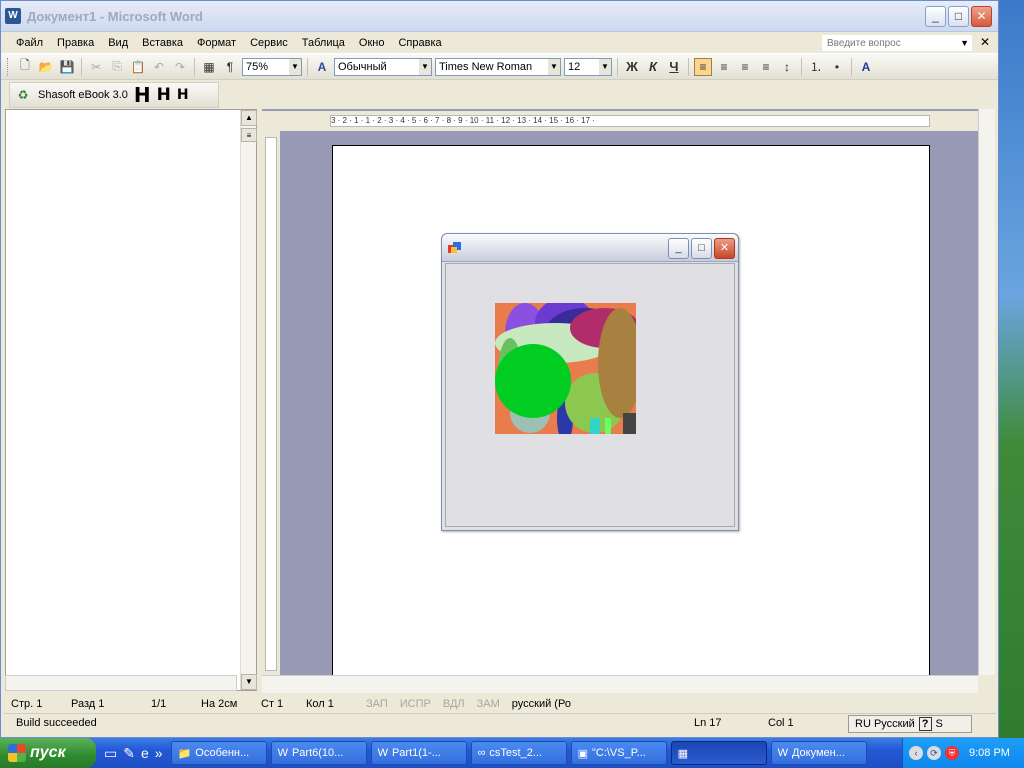 This screenshot has height=768, width=1024. What do you see at coordinates (249, 135) in the screenshot?
I see `scroll-thumb: ≡` at bounding box center [249, 135].